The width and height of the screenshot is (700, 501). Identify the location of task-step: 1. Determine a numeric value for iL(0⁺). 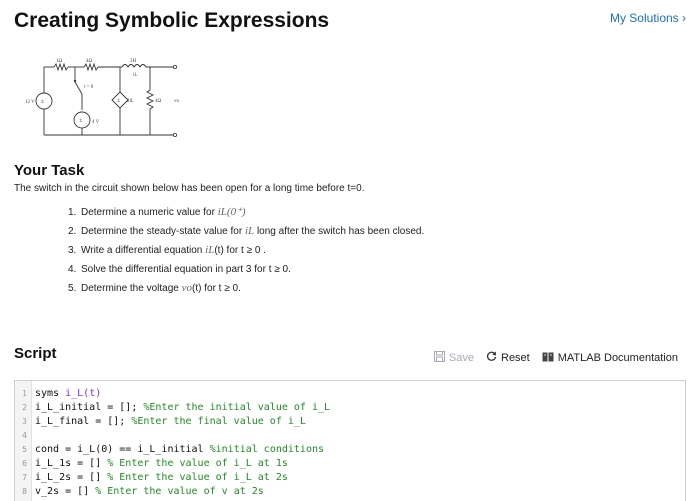
(157, 212).